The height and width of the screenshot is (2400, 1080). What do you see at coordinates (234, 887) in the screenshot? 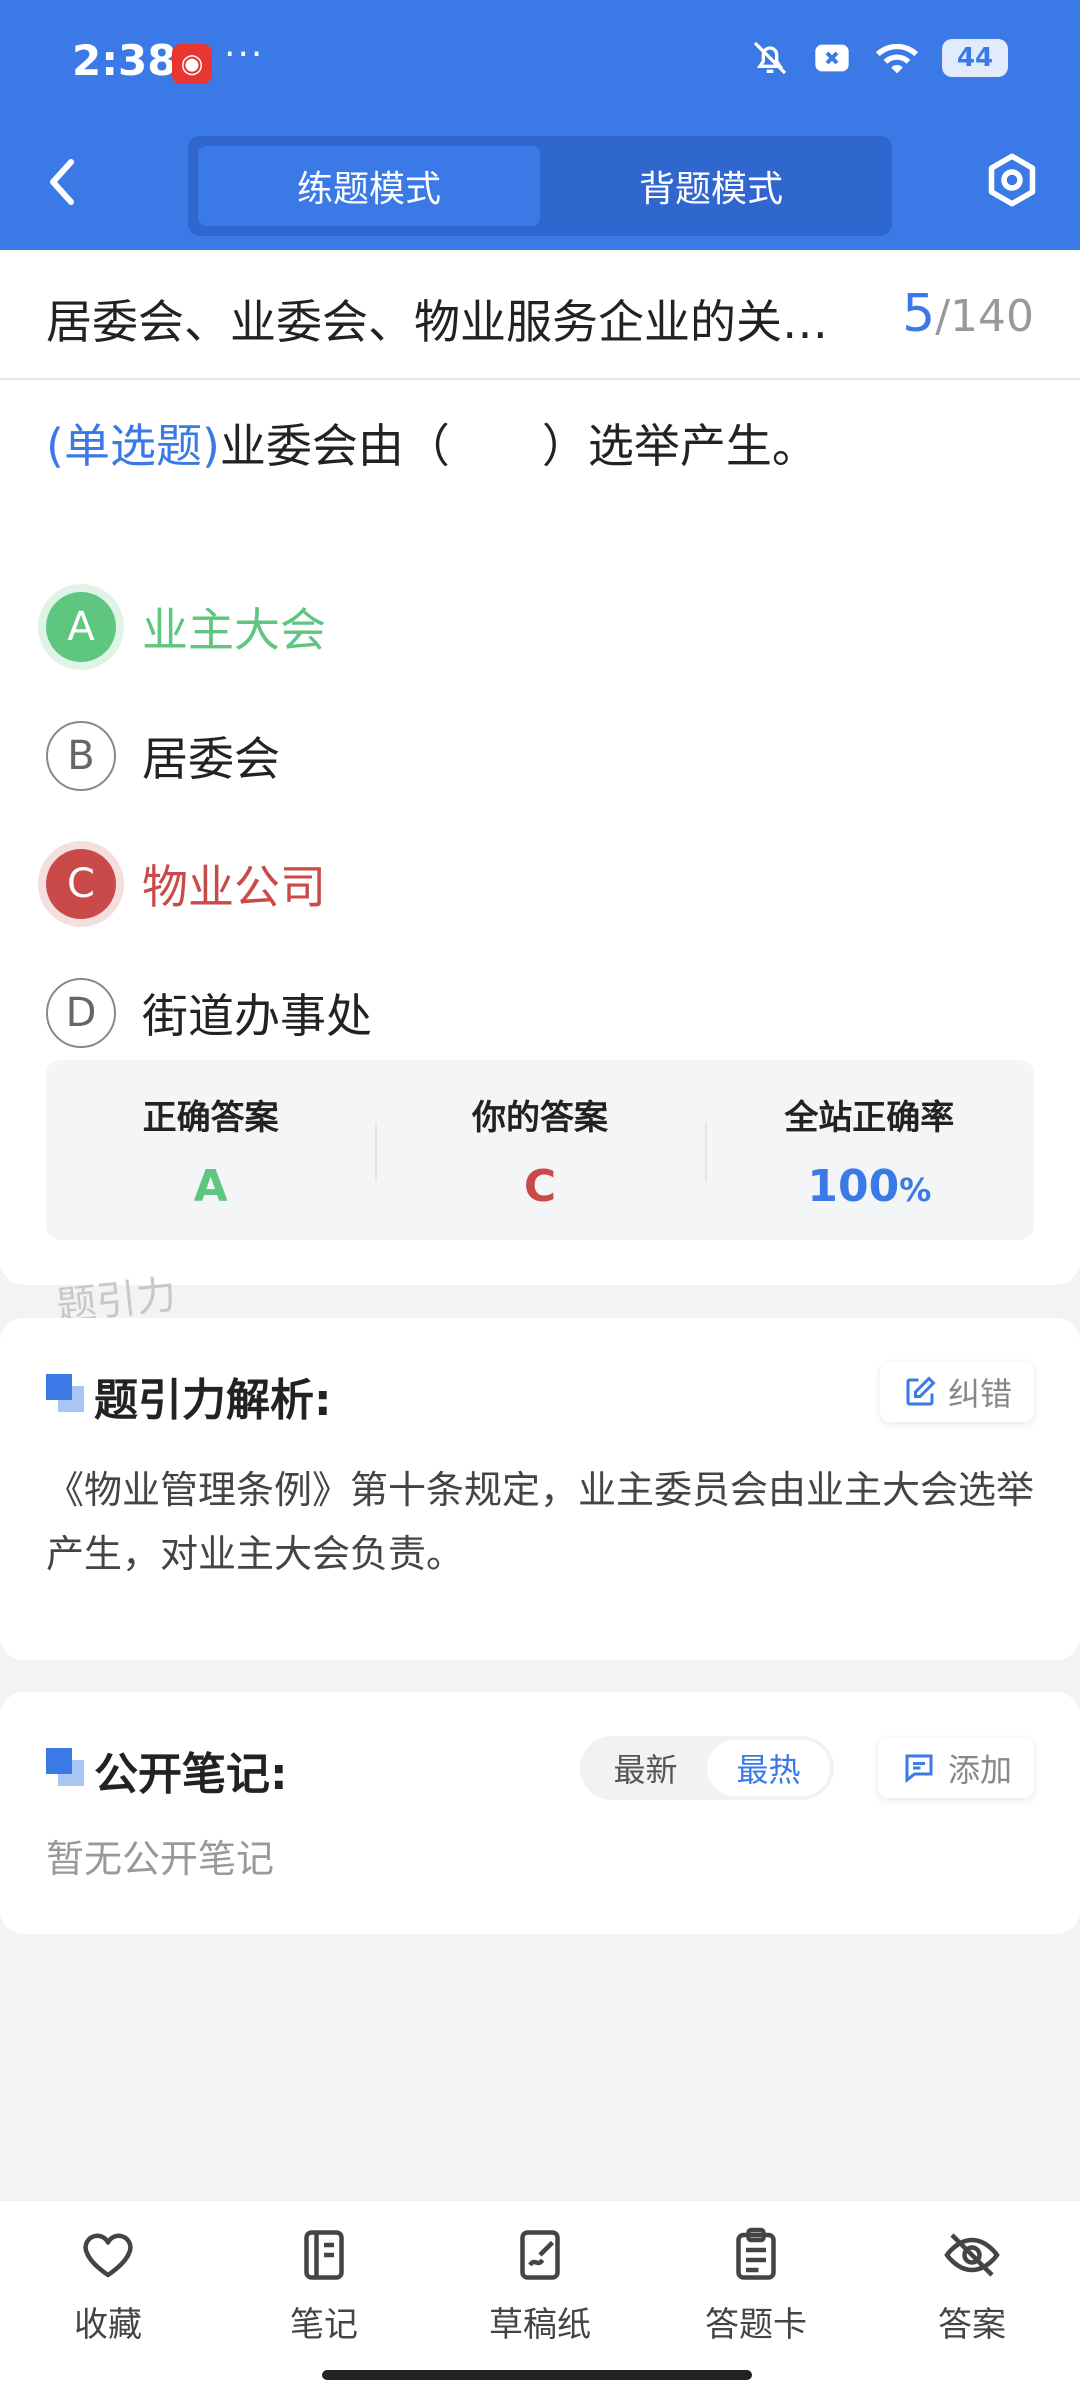
I see `option-c-text: 物业公司` at bounding box center [234, 887].